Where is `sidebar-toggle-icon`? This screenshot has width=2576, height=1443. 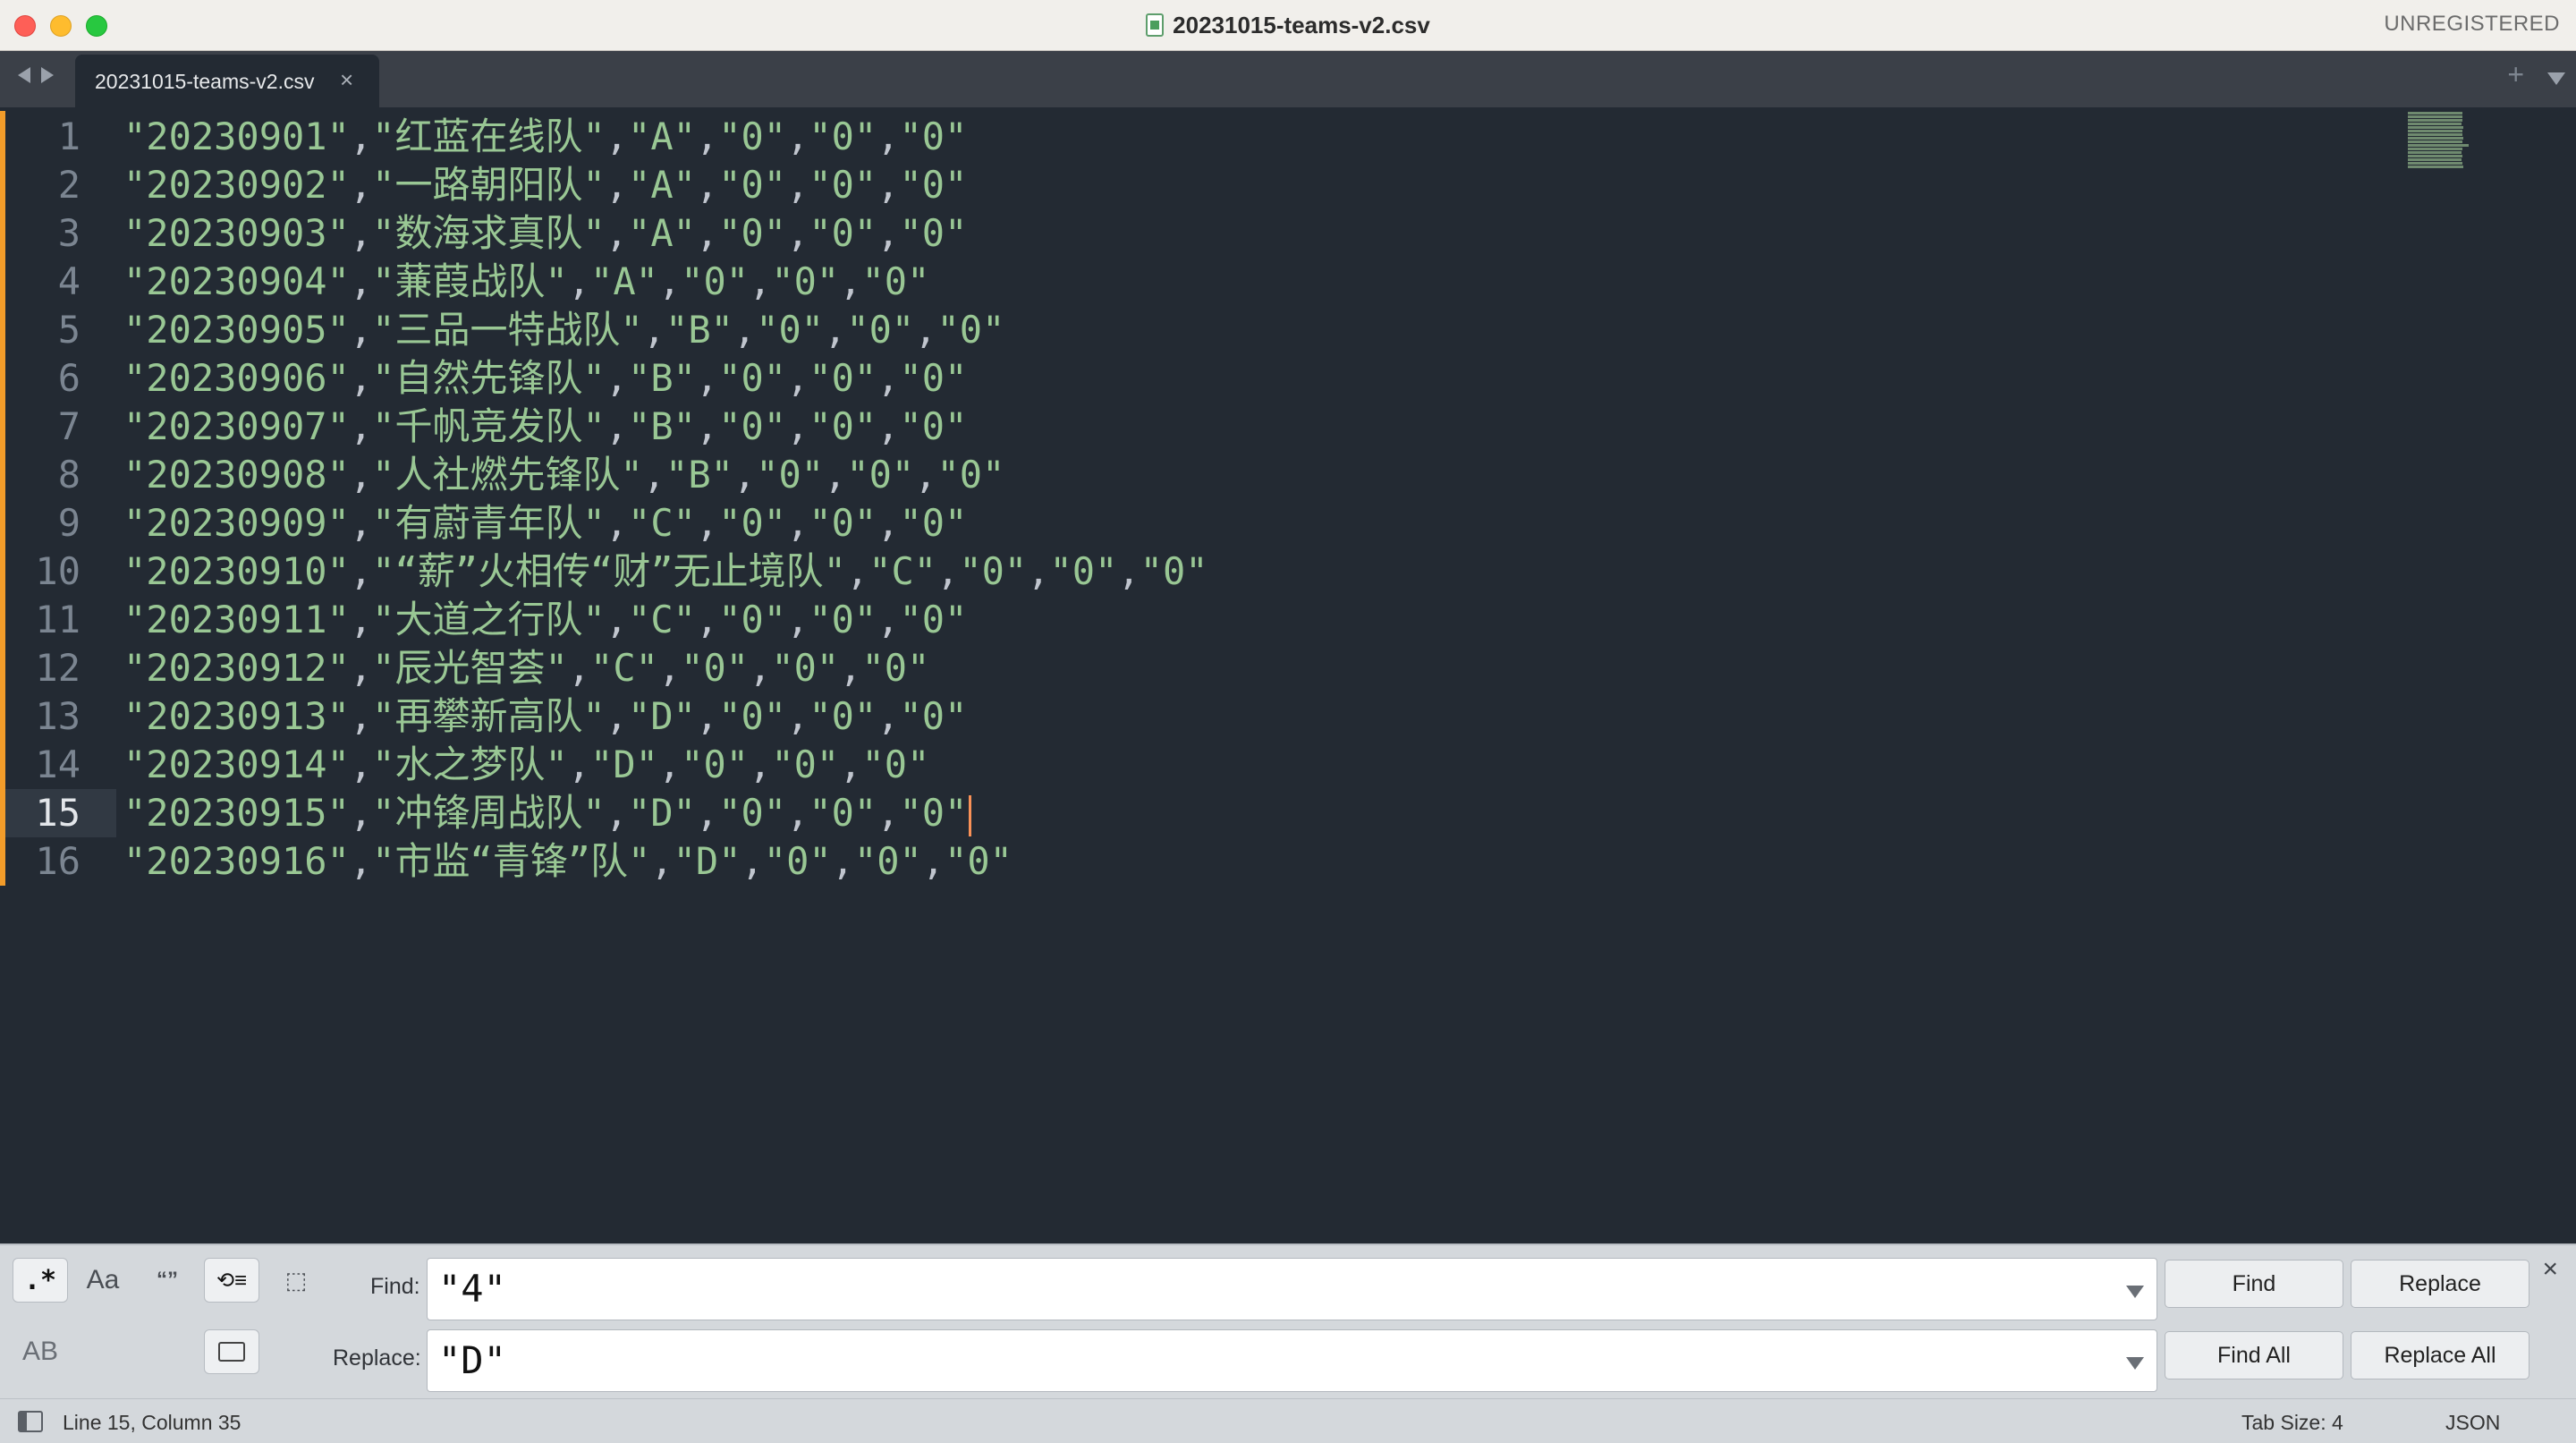
sidebar-toggle-icon is located at coordinates (30, 1421).